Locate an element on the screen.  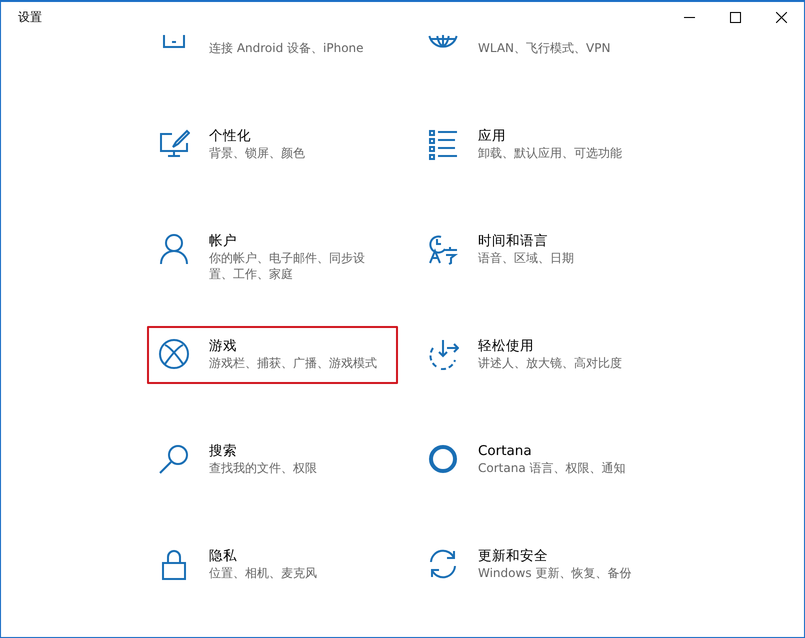
settings-tile: 个性化 背景、锁屏、颜色 is located at coordinates (272, 145).